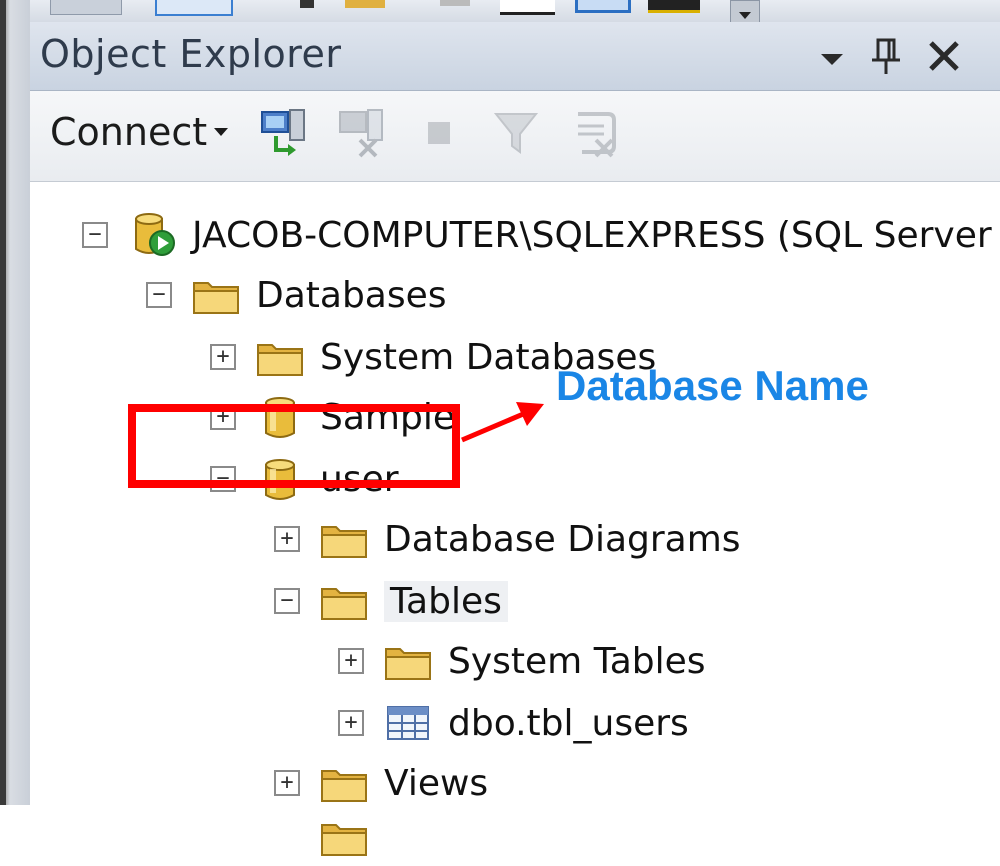 This screenshot has height=866, width=1000. What do you see at coordinates (191, 54) in the screenshot?
I see `panel-title: Object Explorer` at bounding box center [191, 54].